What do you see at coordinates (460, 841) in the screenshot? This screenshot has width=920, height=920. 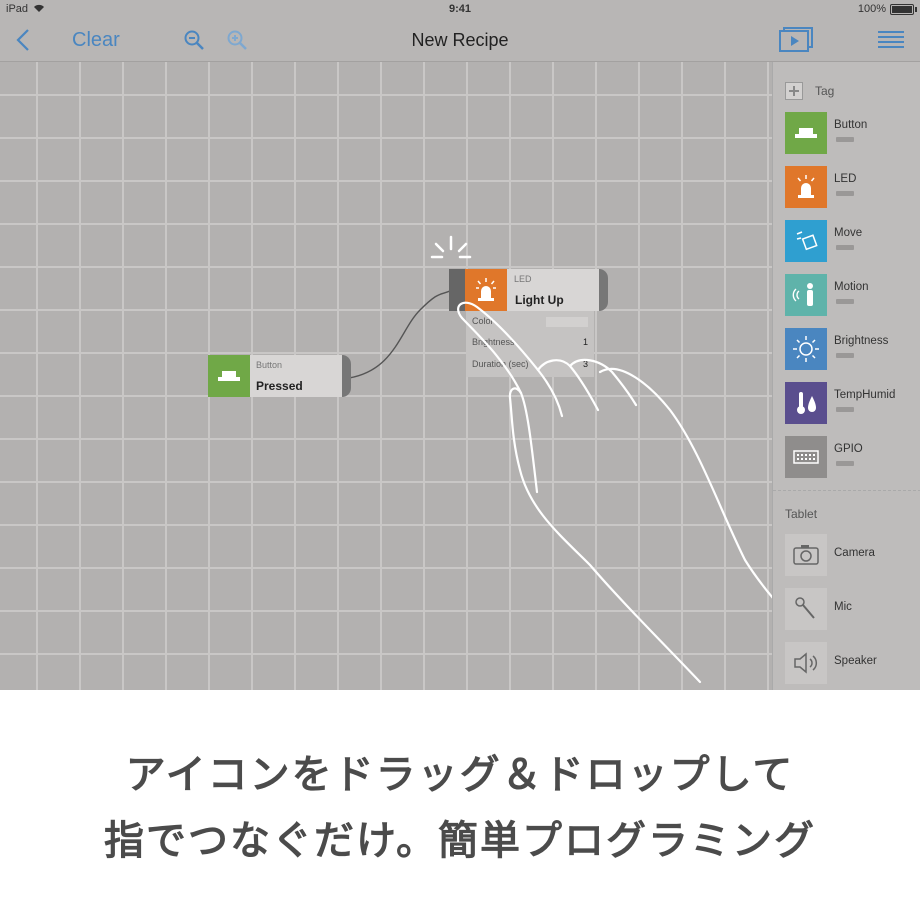 I see `caption-line-2: 指でつなぐだけ。簡単プログラミング` at bounding box center [460, 841].